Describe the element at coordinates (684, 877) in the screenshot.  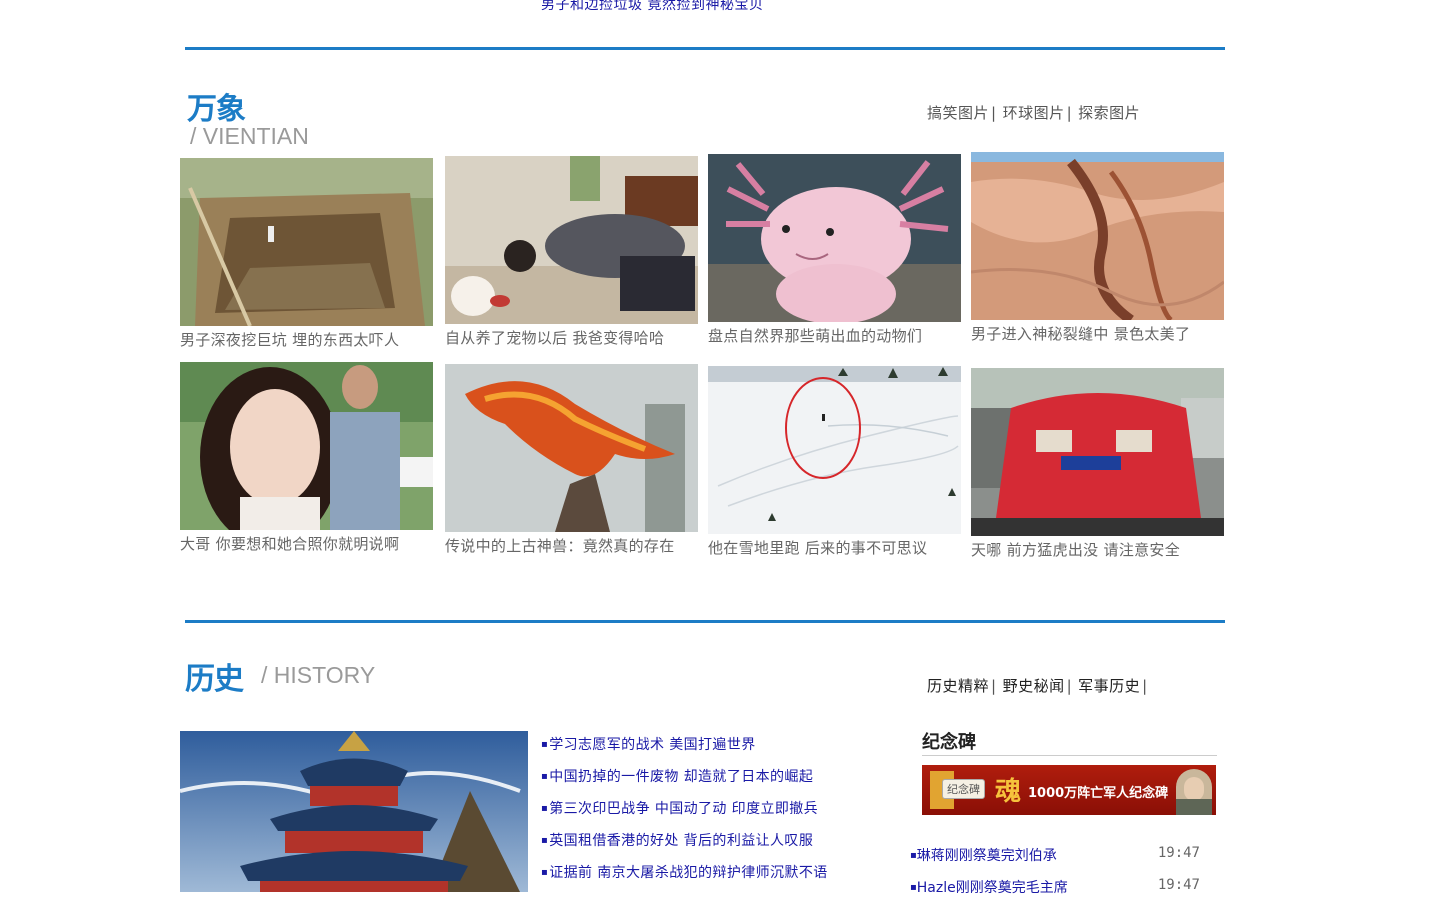
I see `list-item: ▪证据前 南京大屠杀战犯的辩护律师沉默不语` at that location.